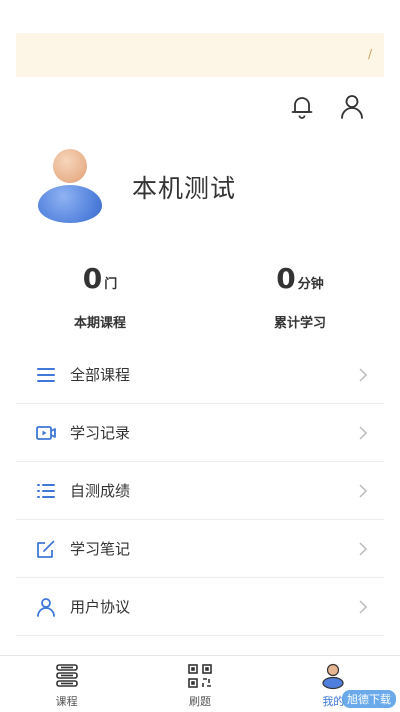 This screenshot has width=400, height=712. What do you see at coordinates (286, 278) in the screenshot?
I see `stat-study-time-value: 0` at bounding box center [286, 278].